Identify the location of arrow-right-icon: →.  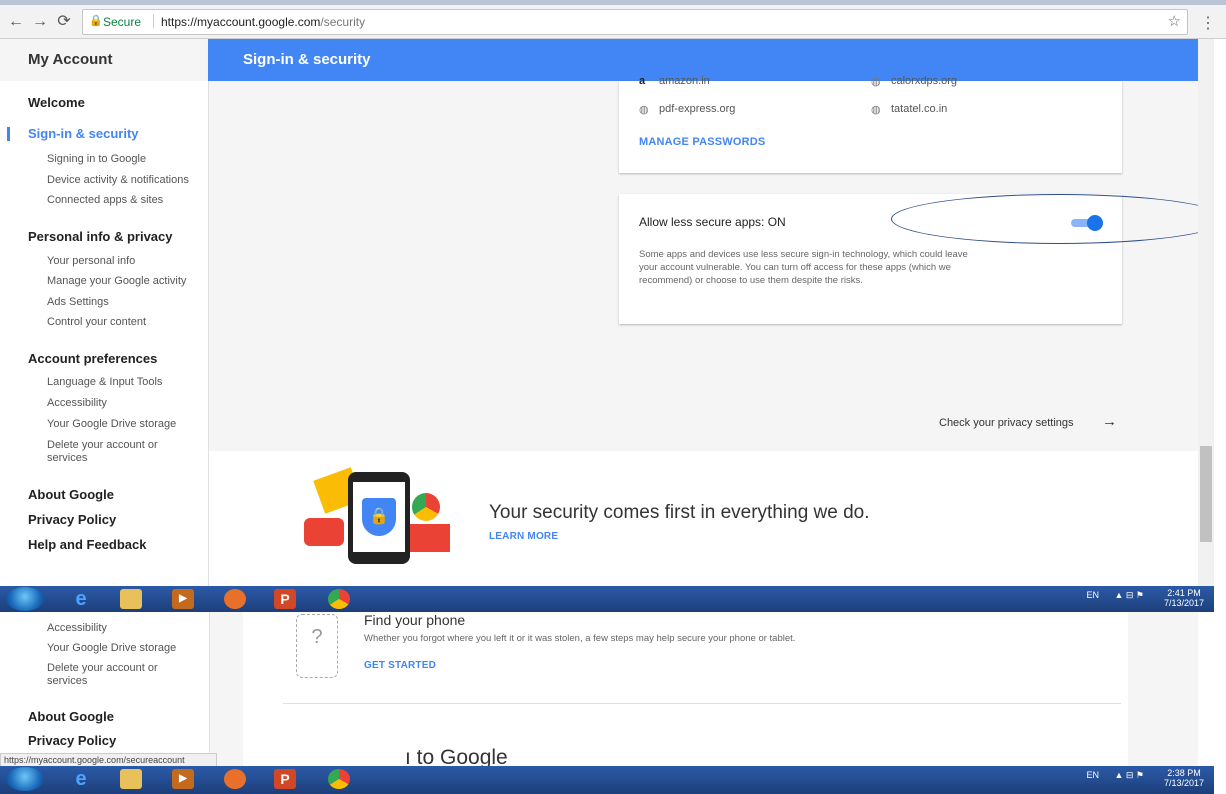
(1109, 421).